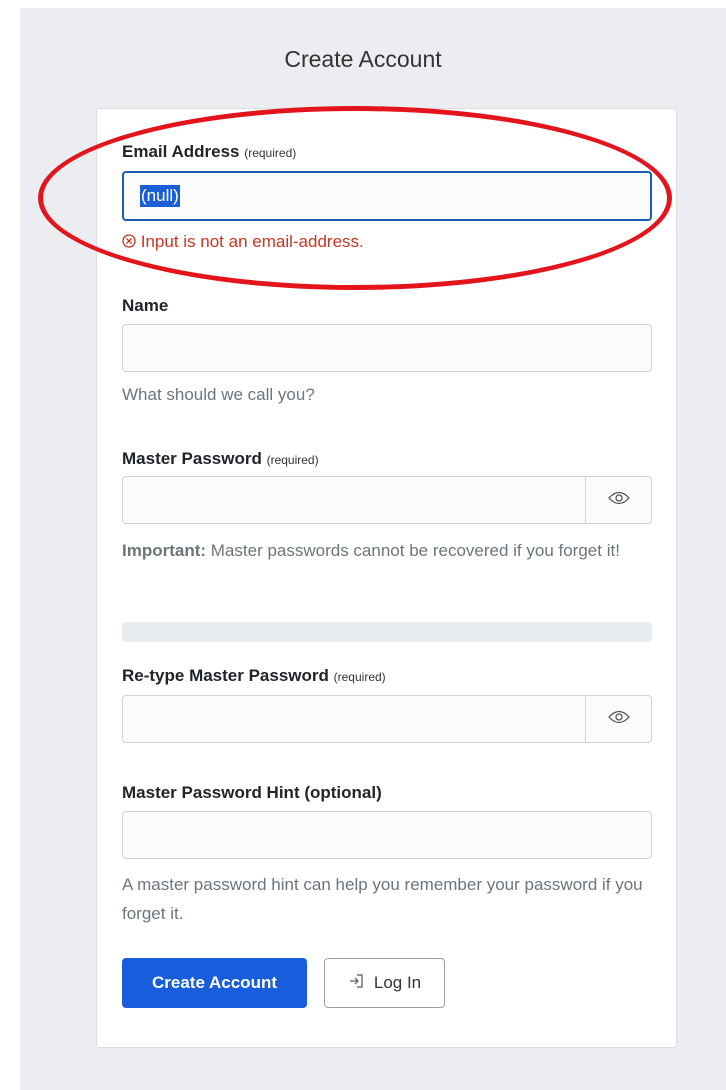 The image size is (726, 1090). I want to click on master-password-field, so click(387, 500).